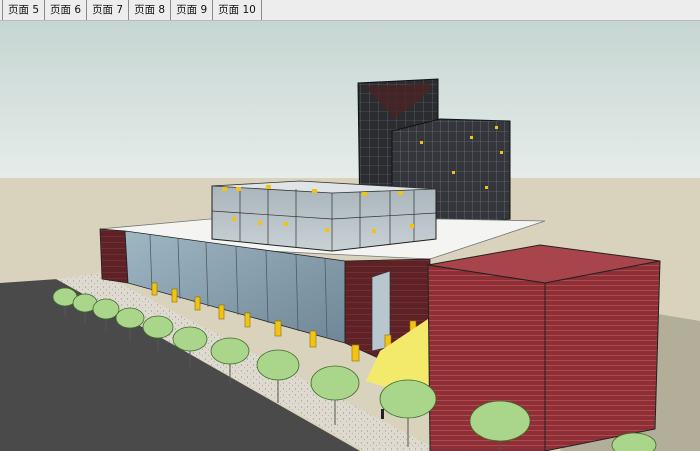  Describe the element at coordinates (192, 10) in the screenshot. I see `tab-page-9: 页面 9` at that location.